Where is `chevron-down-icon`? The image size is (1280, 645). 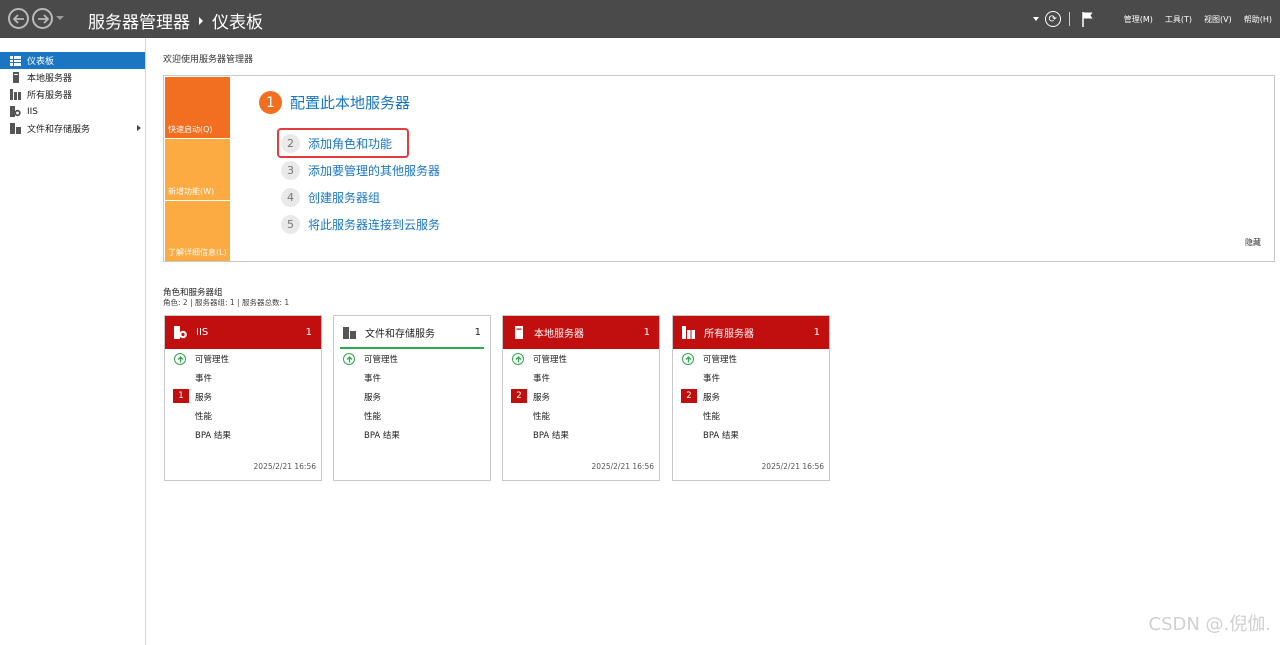 chevron-down-icon is located at coordinates (1035, 19).